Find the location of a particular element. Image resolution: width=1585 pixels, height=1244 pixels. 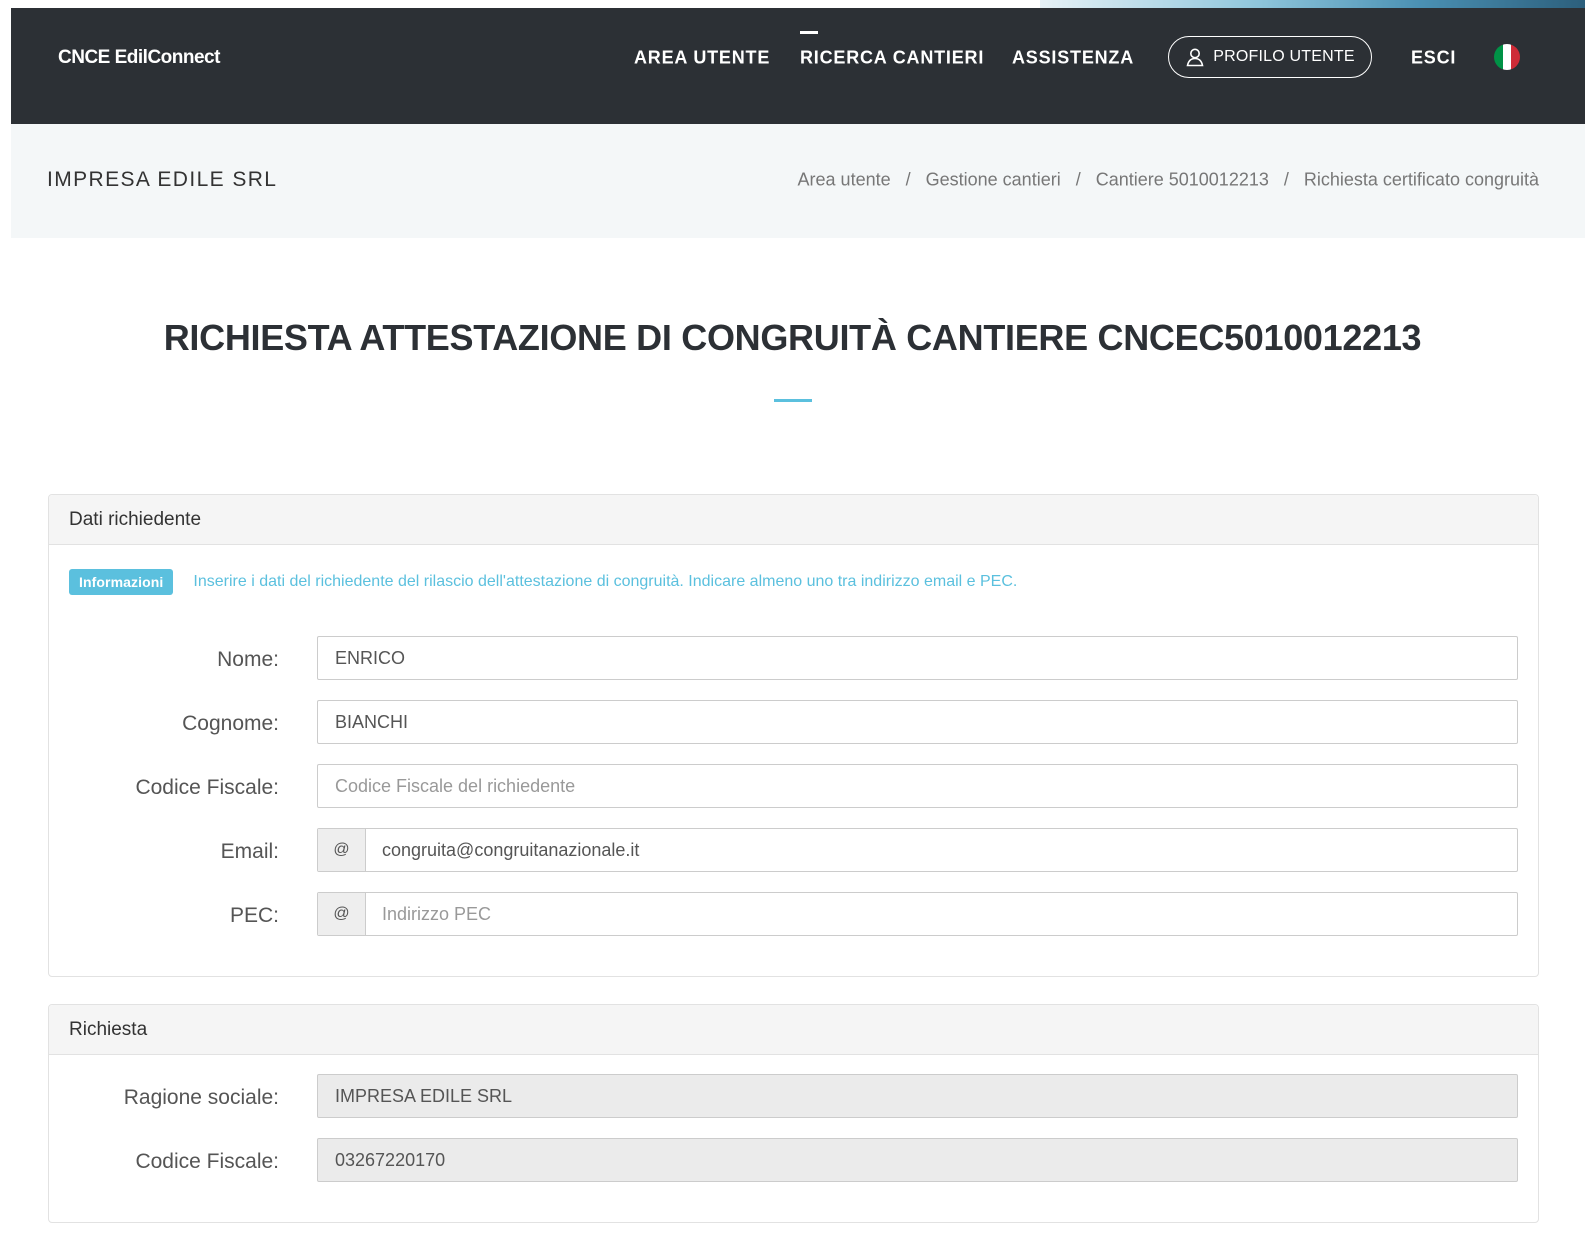

italian-flag-icon is located at coordinates (1507, 57).